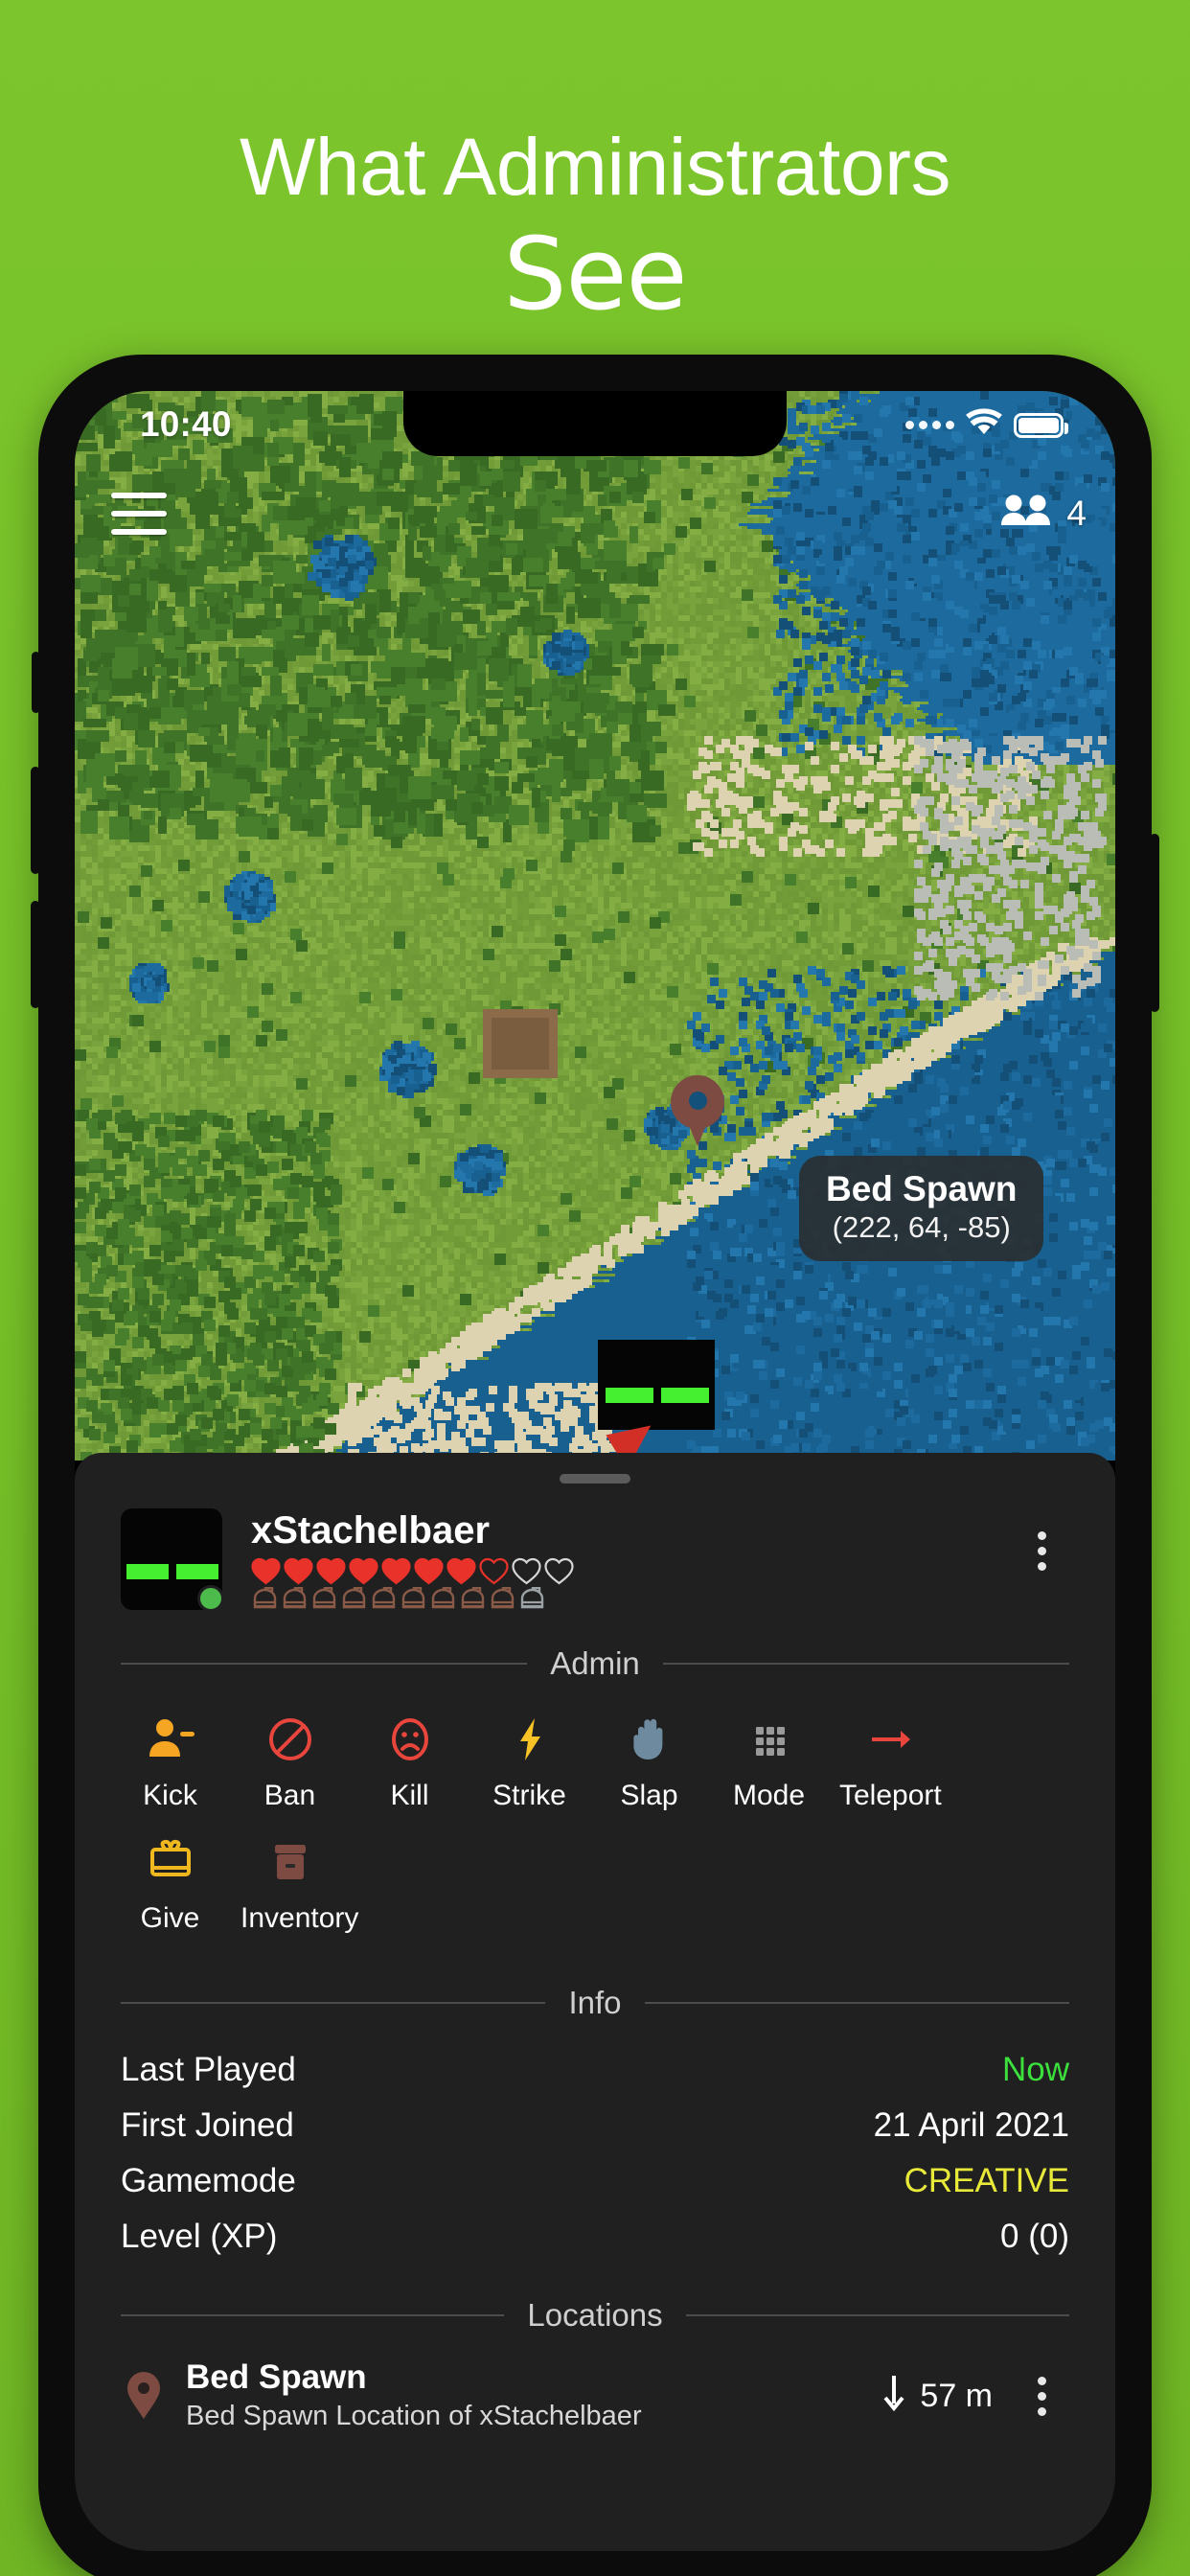 This screenshot has width=1190, height=2576. I want to click on info-key: Gamemode, so click(209, 2180).